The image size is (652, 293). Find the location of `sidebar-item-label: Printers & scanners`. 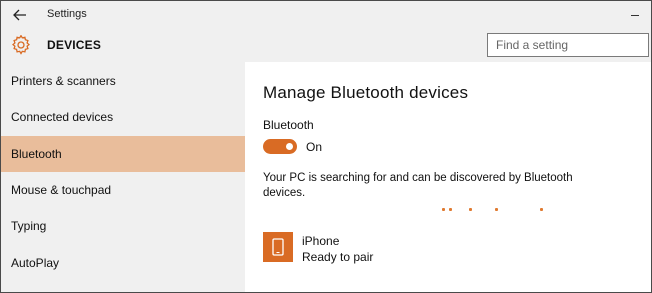

sidebar-item-label: Printers & scanners is located at coordinates (63, 81).